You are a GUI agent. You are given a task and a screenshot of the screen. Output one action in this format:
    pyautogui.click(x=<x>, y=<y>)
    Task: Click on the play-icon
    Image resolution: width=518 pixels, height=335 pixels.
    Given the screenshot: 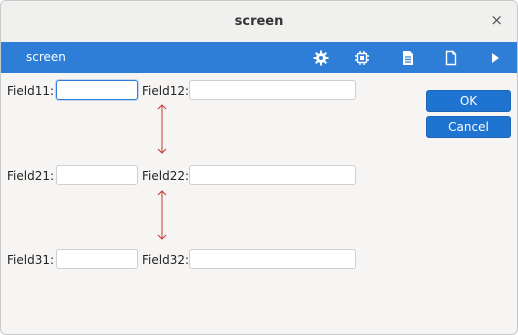 What is the action you would take?
    pyautogui.click(x=495, y=58)
    